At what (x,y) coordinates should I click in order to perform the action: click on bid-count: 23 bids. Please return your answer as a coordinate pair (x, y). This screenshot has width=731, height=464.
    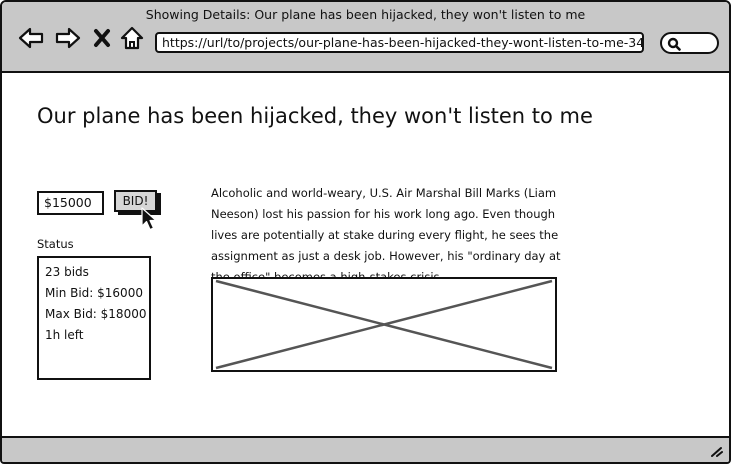
    Looking at the image, I should click on (67, 272).